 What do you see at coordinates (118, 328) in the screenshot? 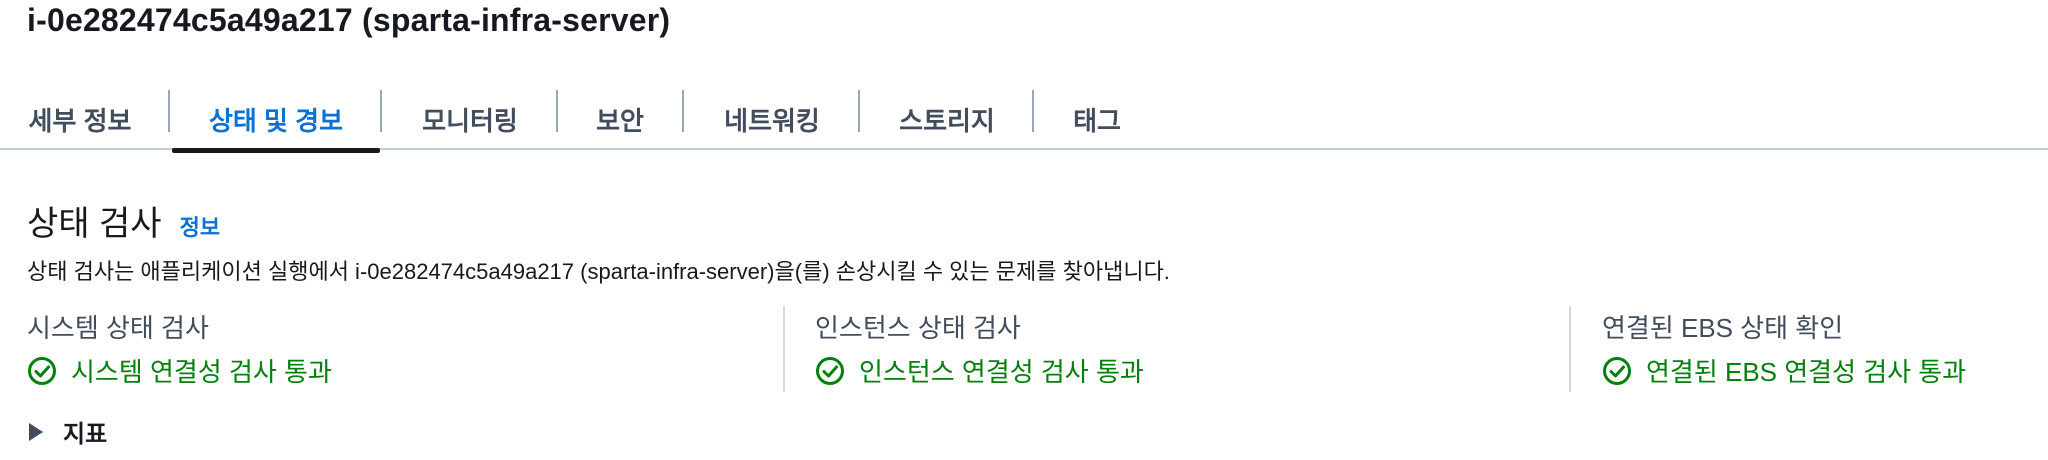
I see `system-status-label: 시스템 상태 검사` at bounding box center [118, 328].